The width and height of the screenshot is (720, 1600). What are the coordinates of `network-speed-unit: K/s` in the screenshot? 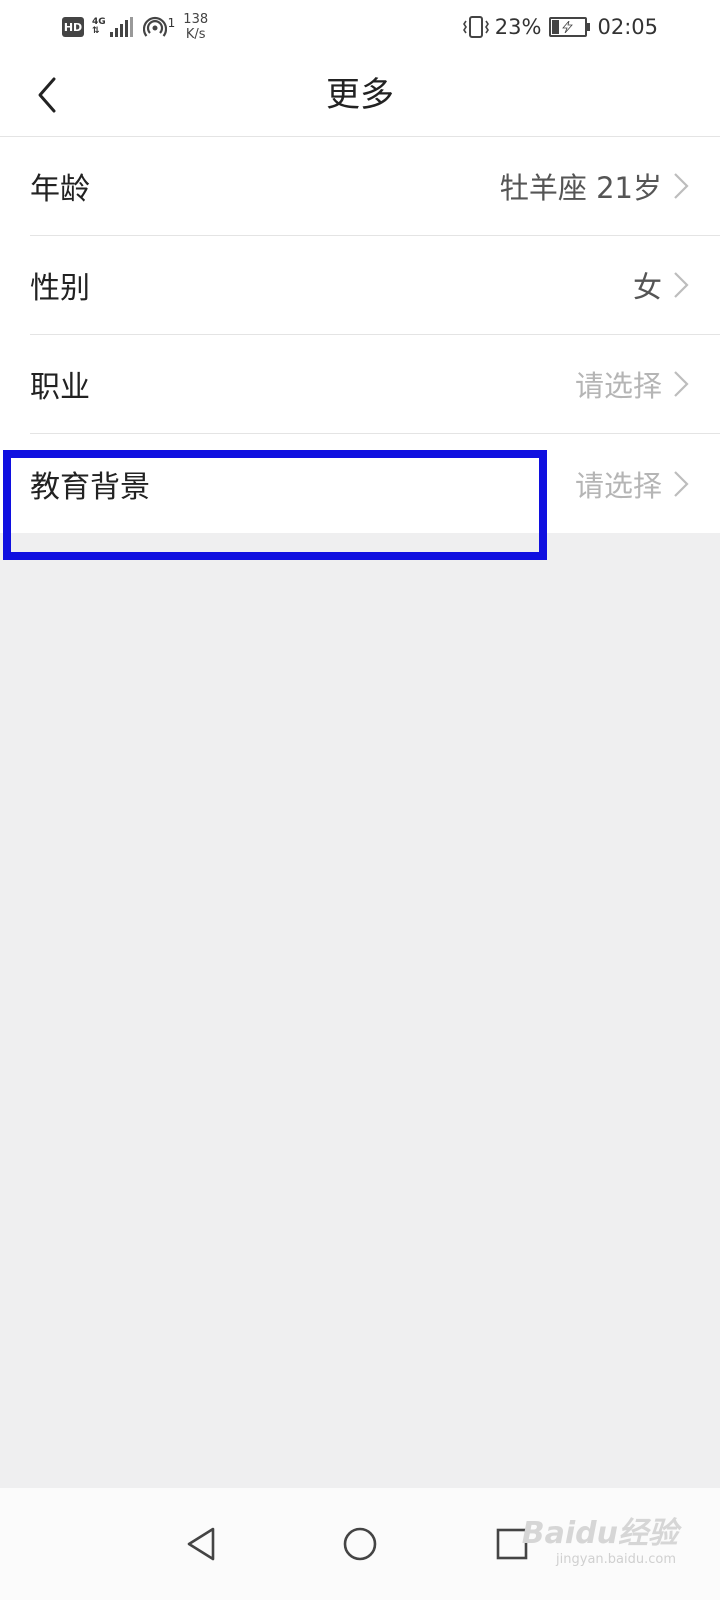 It's located at (195, 34).